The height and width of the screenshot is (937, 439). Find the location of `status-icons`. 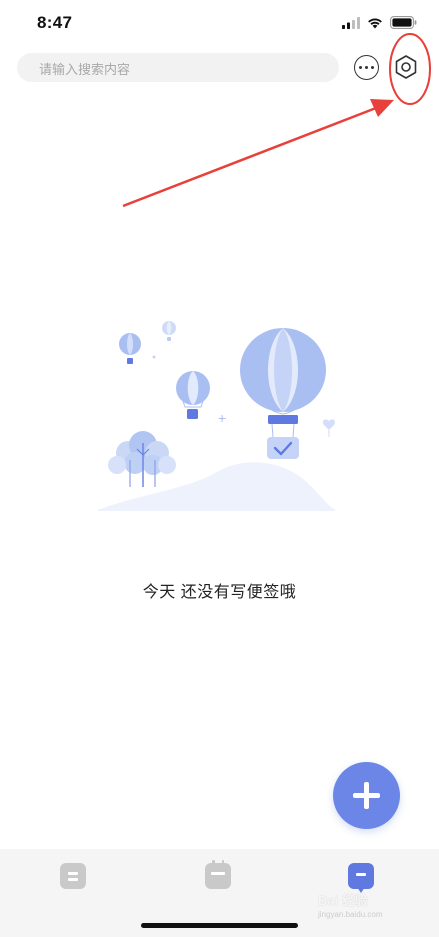

status-icons is located at coordinates (379, 22).